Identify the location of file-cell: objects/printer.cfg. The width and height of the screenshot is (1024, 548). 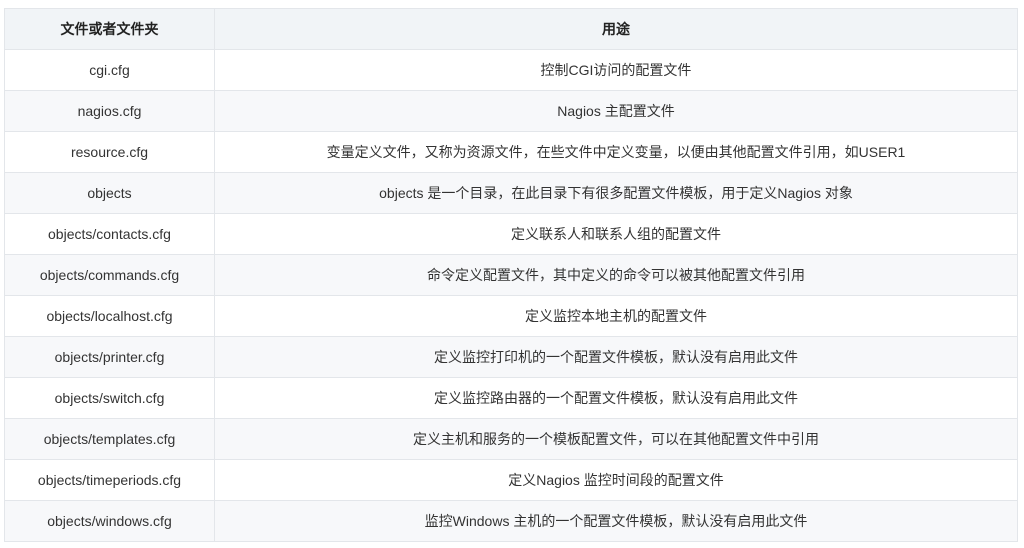
(109, 357).